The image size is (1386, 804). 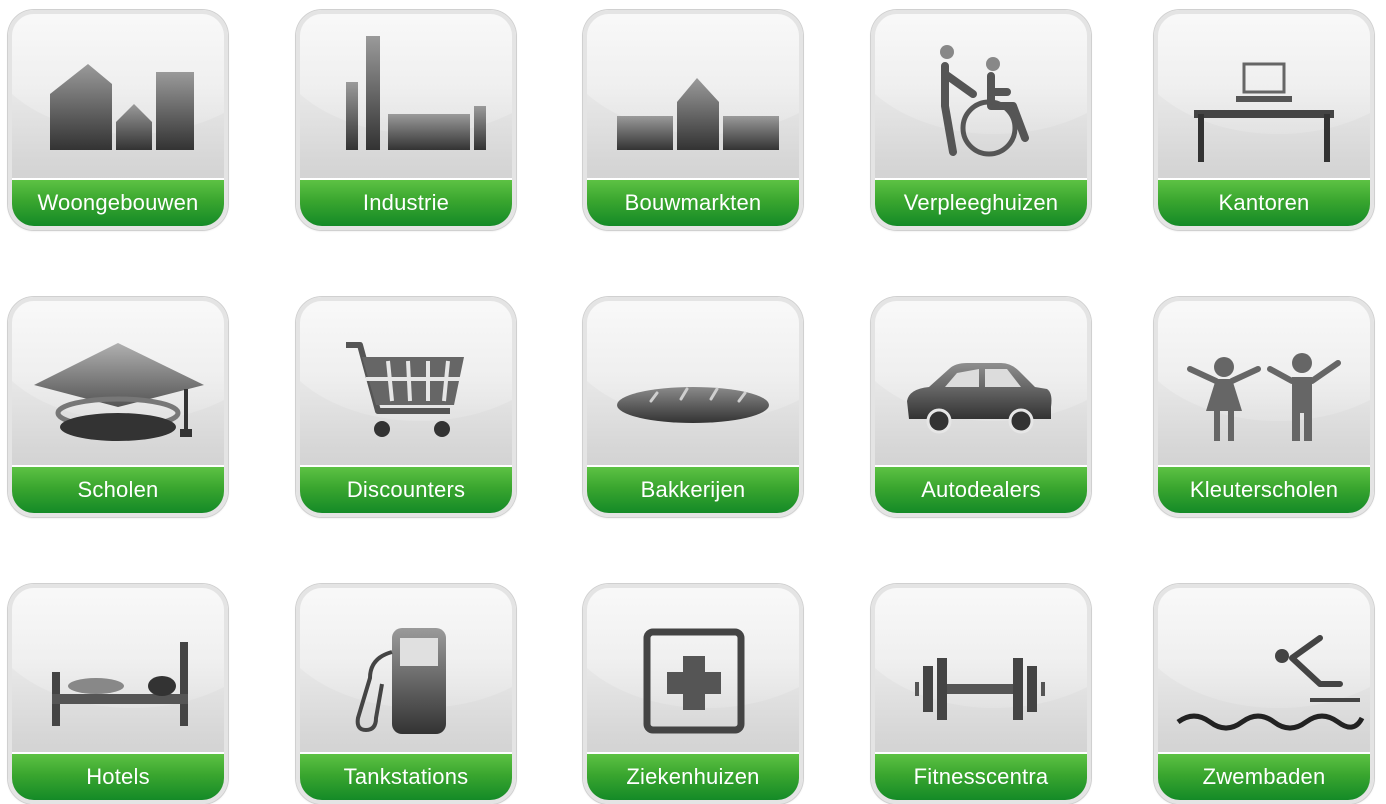 I want to click on tile-label: Bouwmarkten, so click(x=693, y=202).